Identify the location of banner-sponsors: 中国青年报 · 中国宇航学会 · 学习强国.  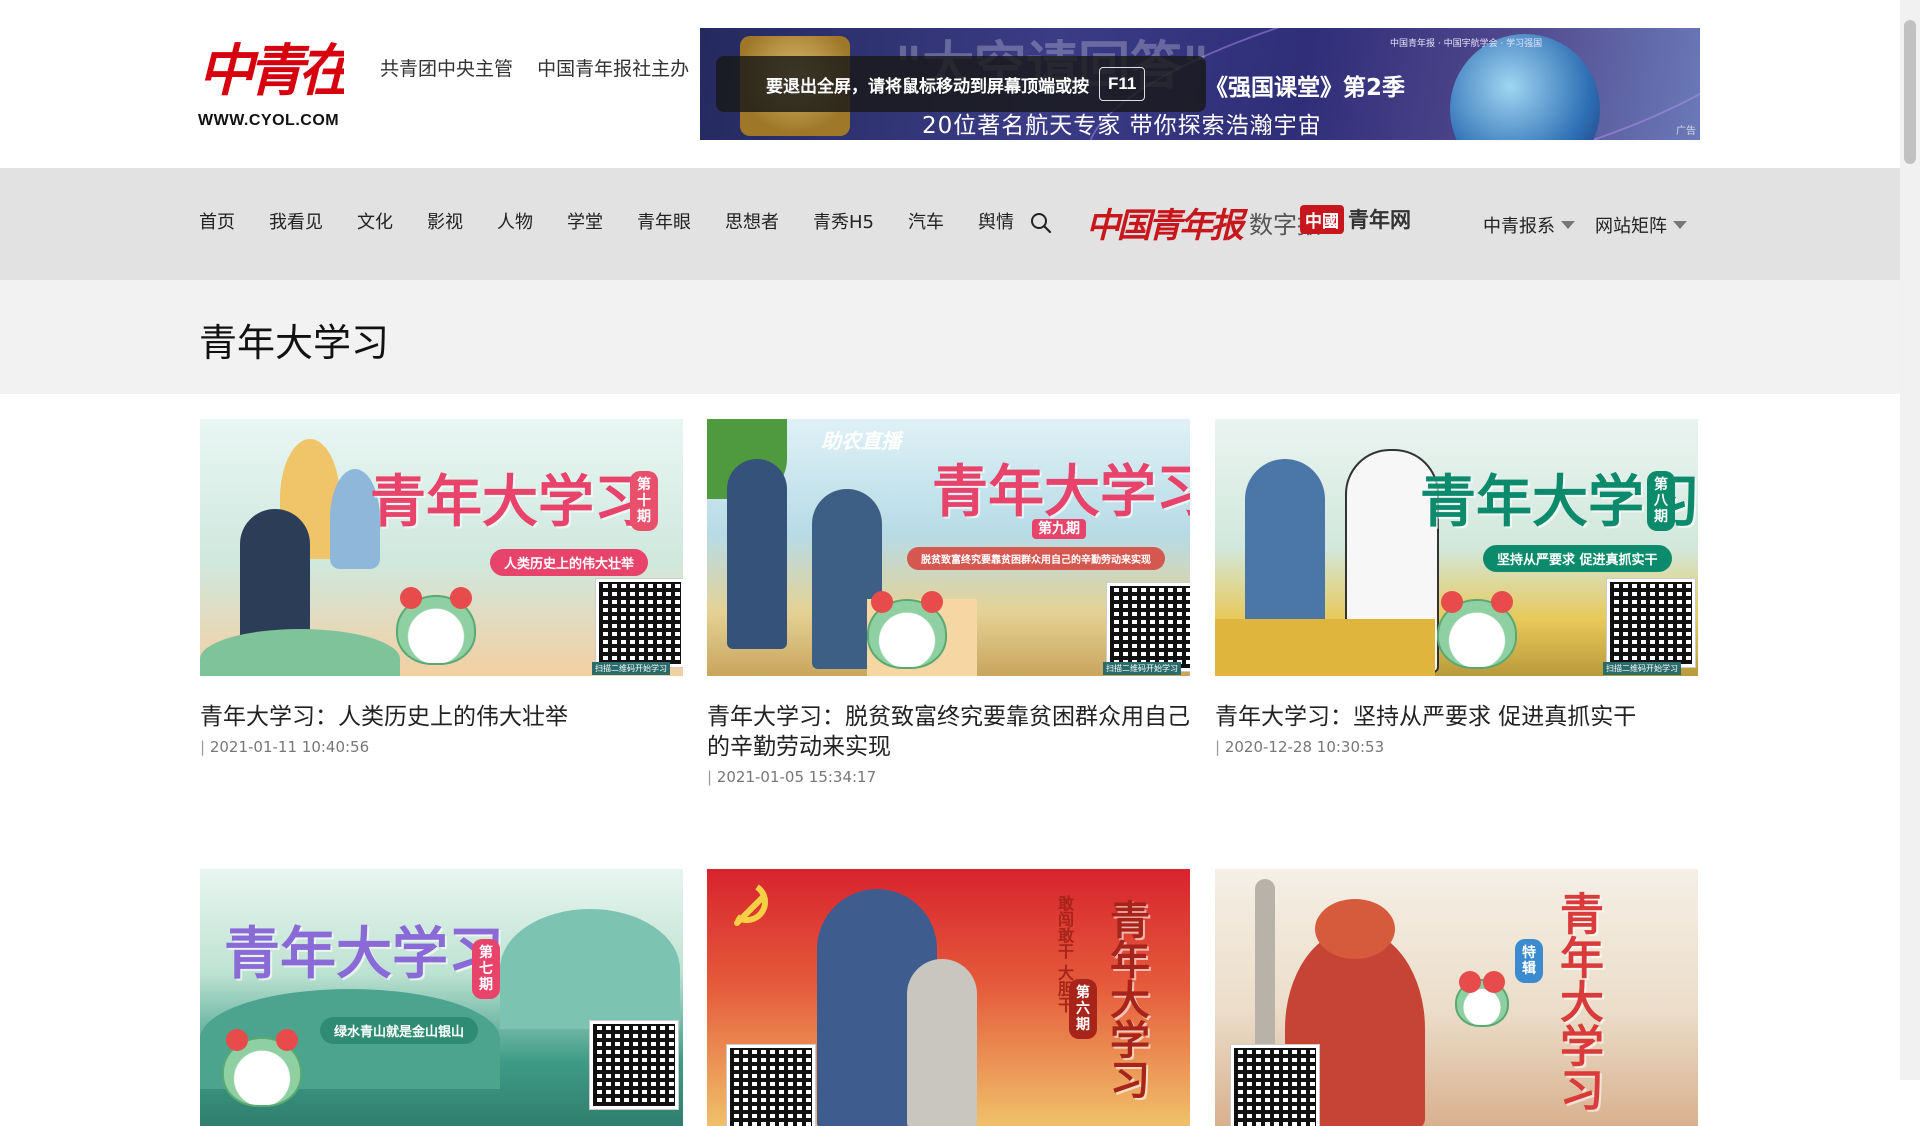
(1466, 44).